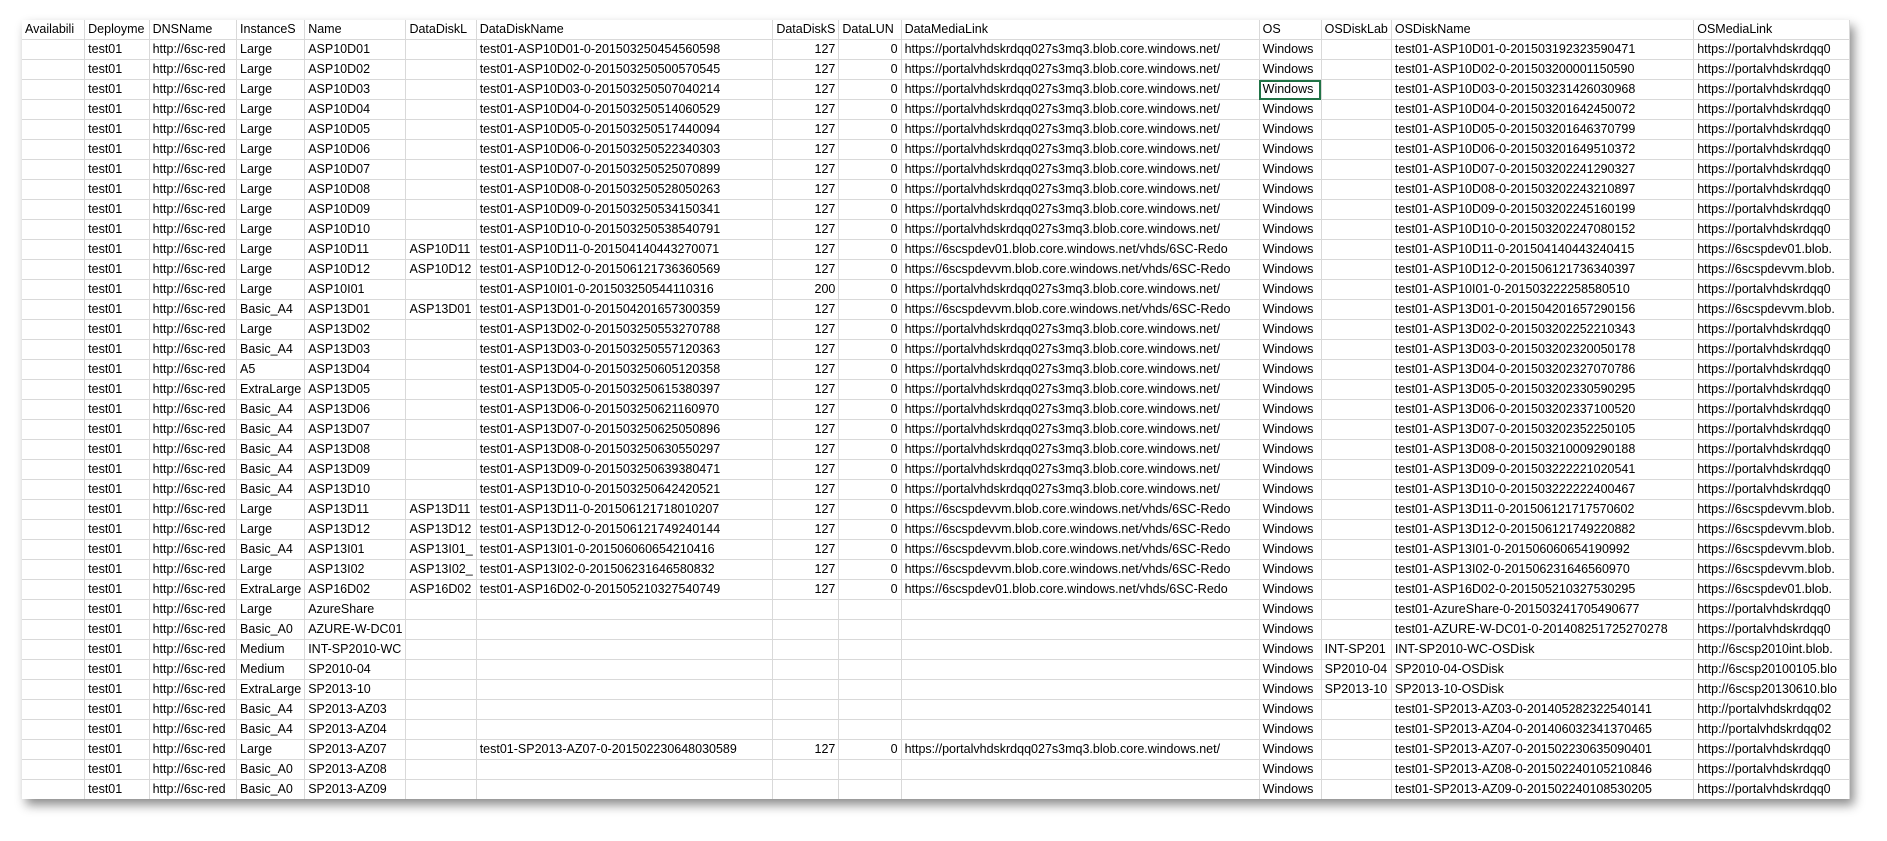  I want to click on cell-data-disk-label: ASP13I01_, so click(441, 549).